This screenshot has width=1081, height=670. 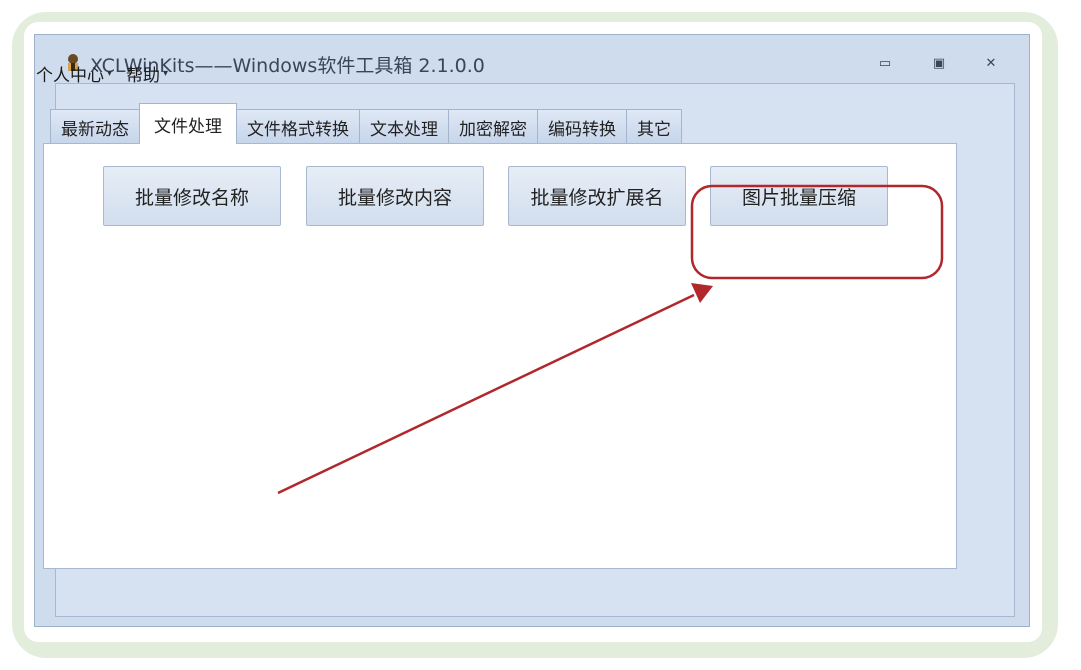 What do you see at coordinates (74, 73) in the screenshot?
I see `menu-personal-center: 个人中心 ▾` at bounding box center [74, 73].